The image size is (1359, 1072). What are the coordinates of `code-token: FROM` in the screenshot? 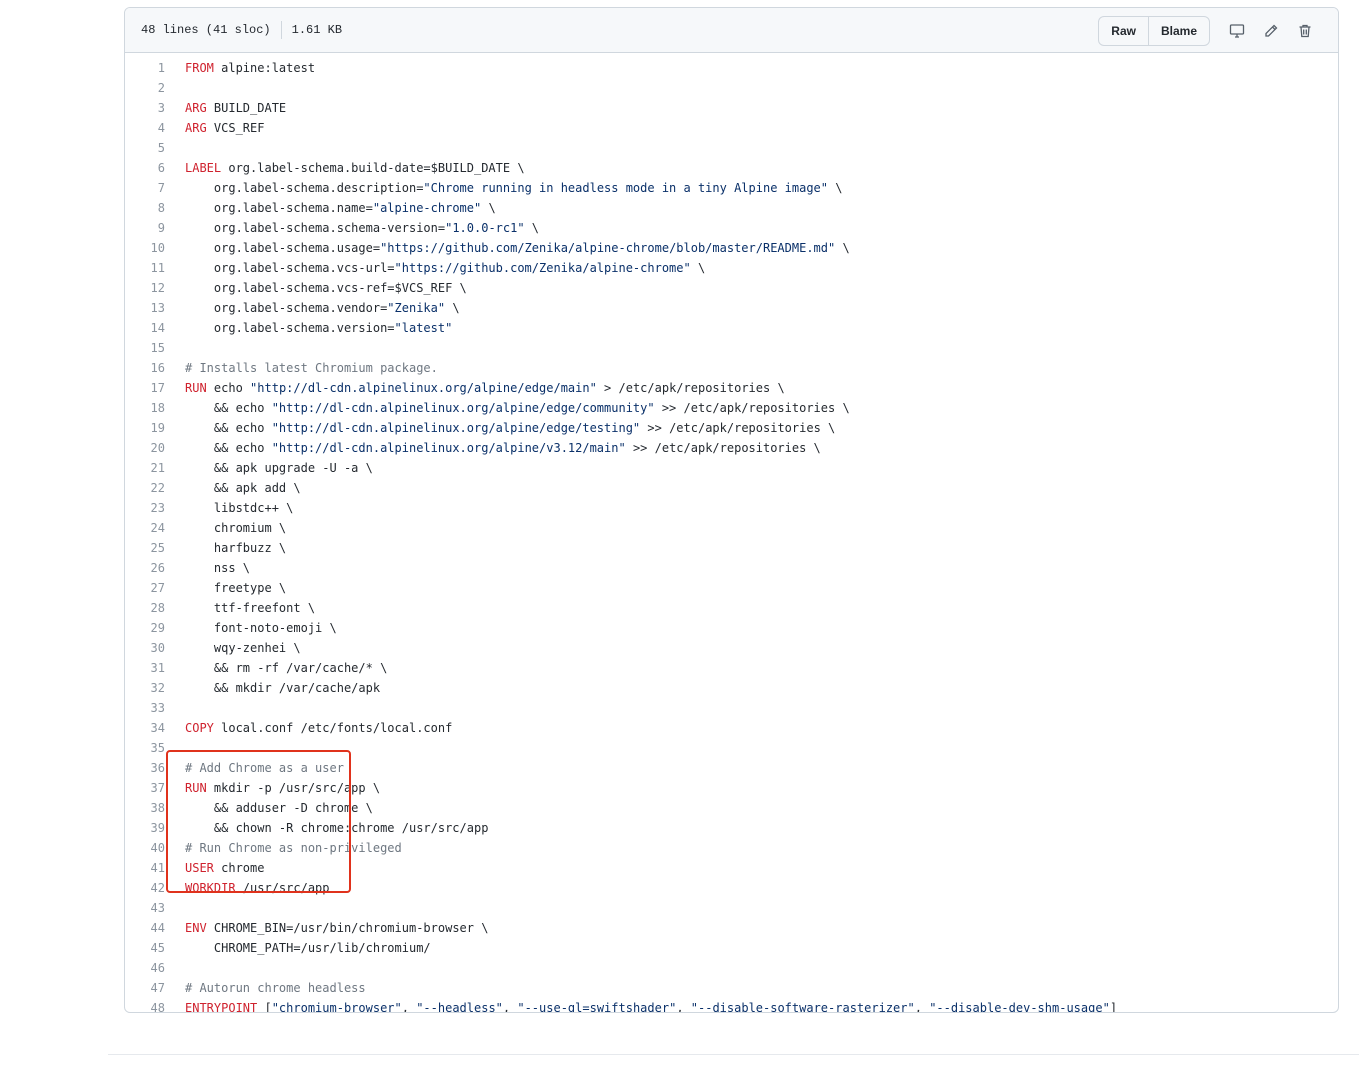 It's located at (199, 68).